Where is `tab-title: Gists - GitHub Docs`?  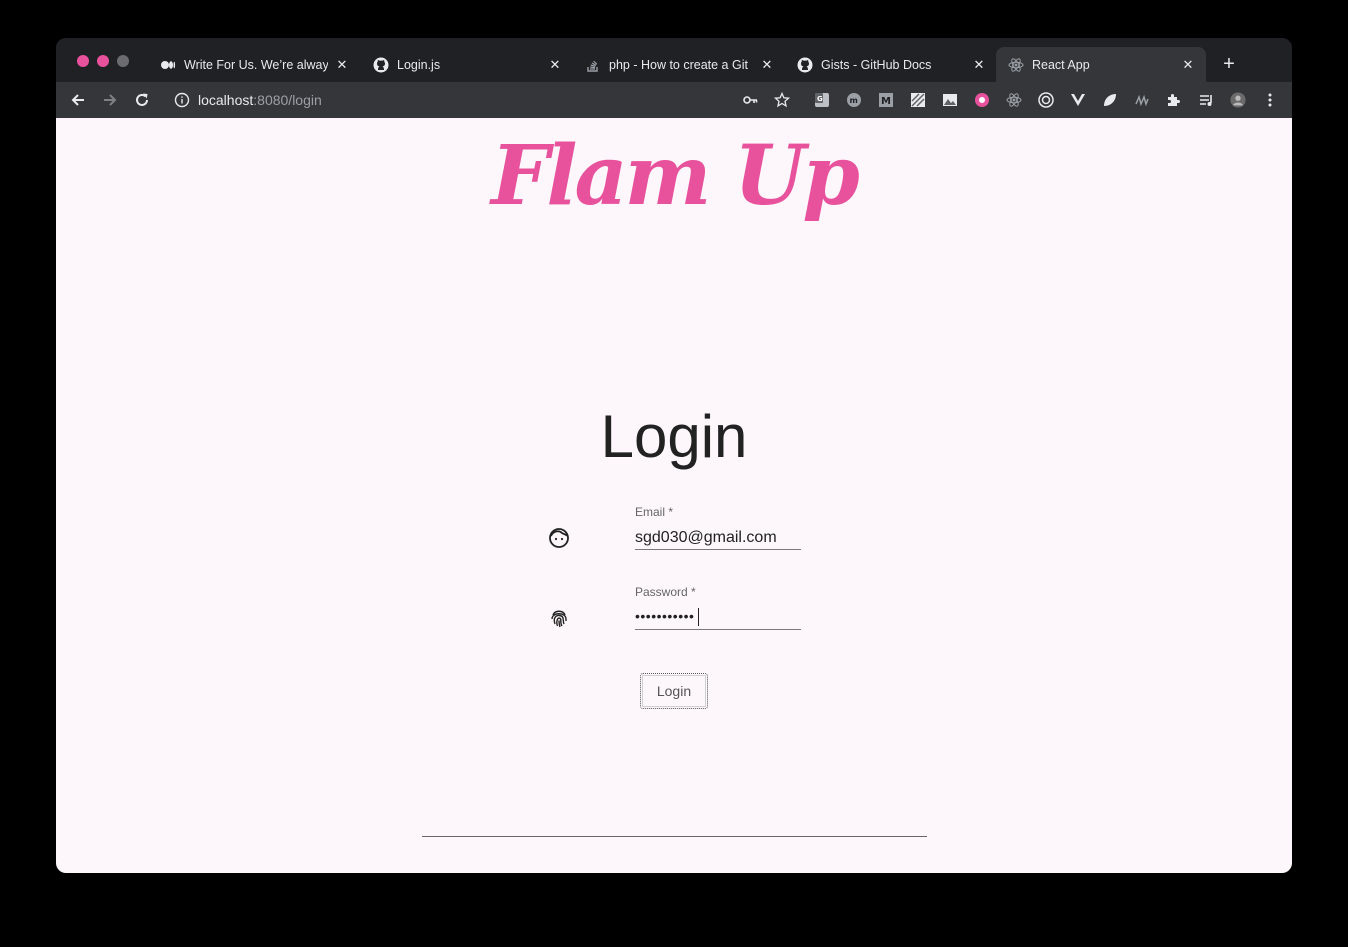 tab-title: Gists - GitHub Docs is located at coordinates (876, 64).